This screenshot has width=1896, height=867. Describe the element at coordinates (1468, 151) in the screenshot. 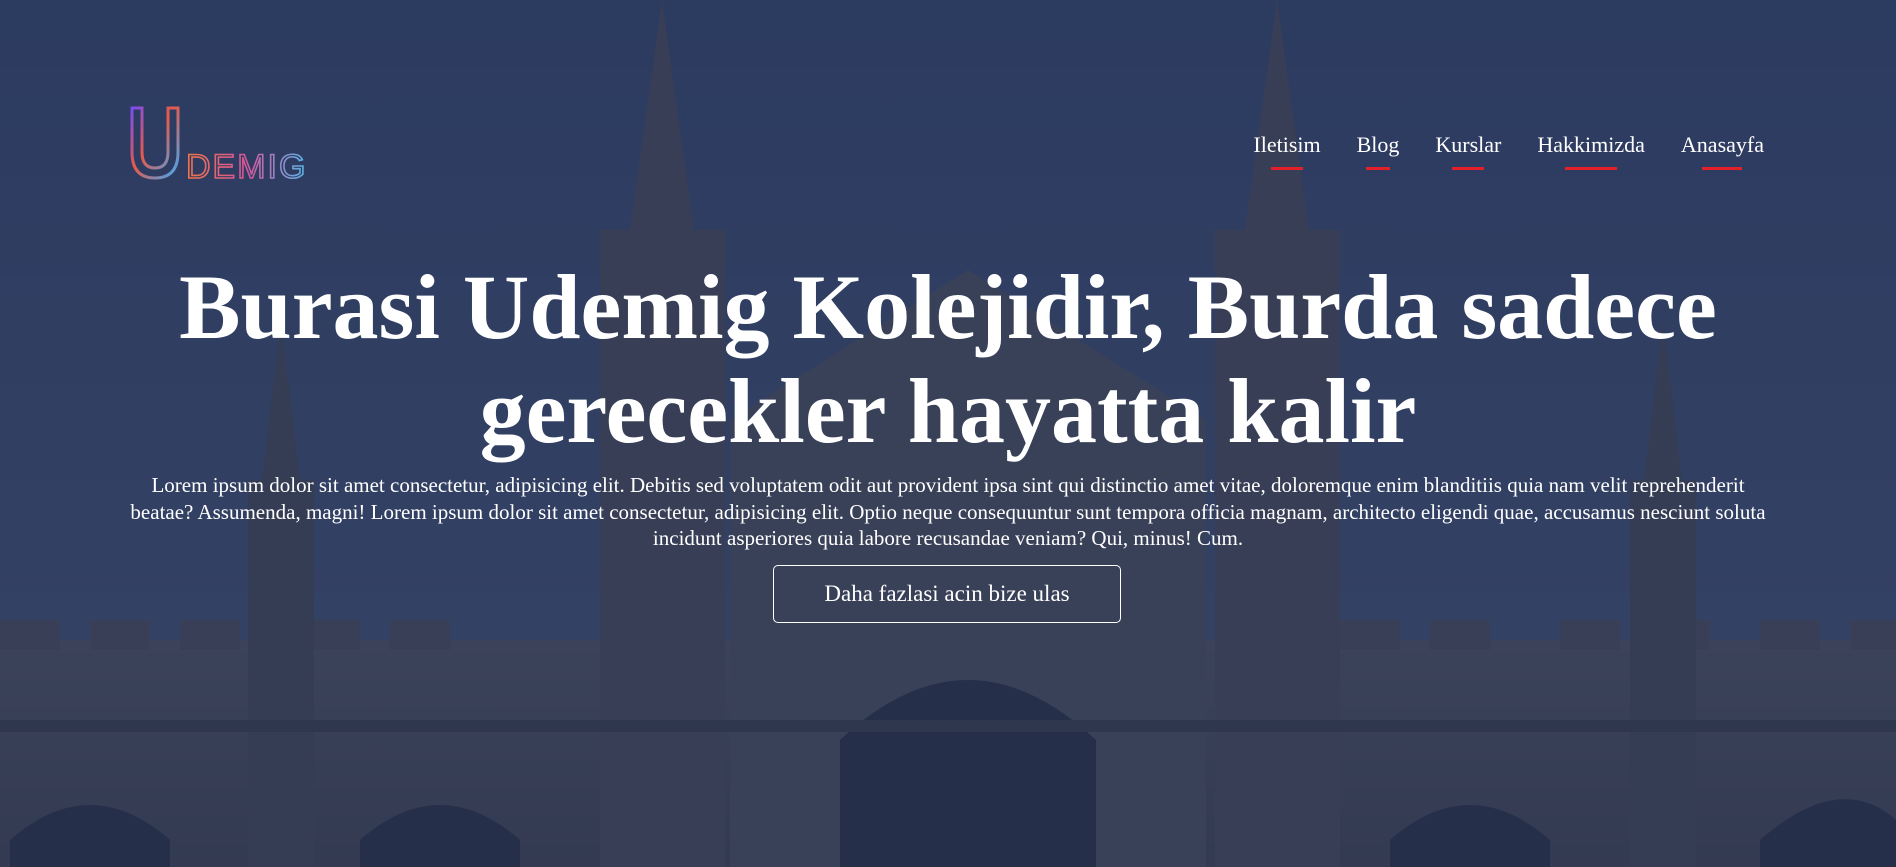

I see `nav-link-kurslar: Kurslar` at that location.